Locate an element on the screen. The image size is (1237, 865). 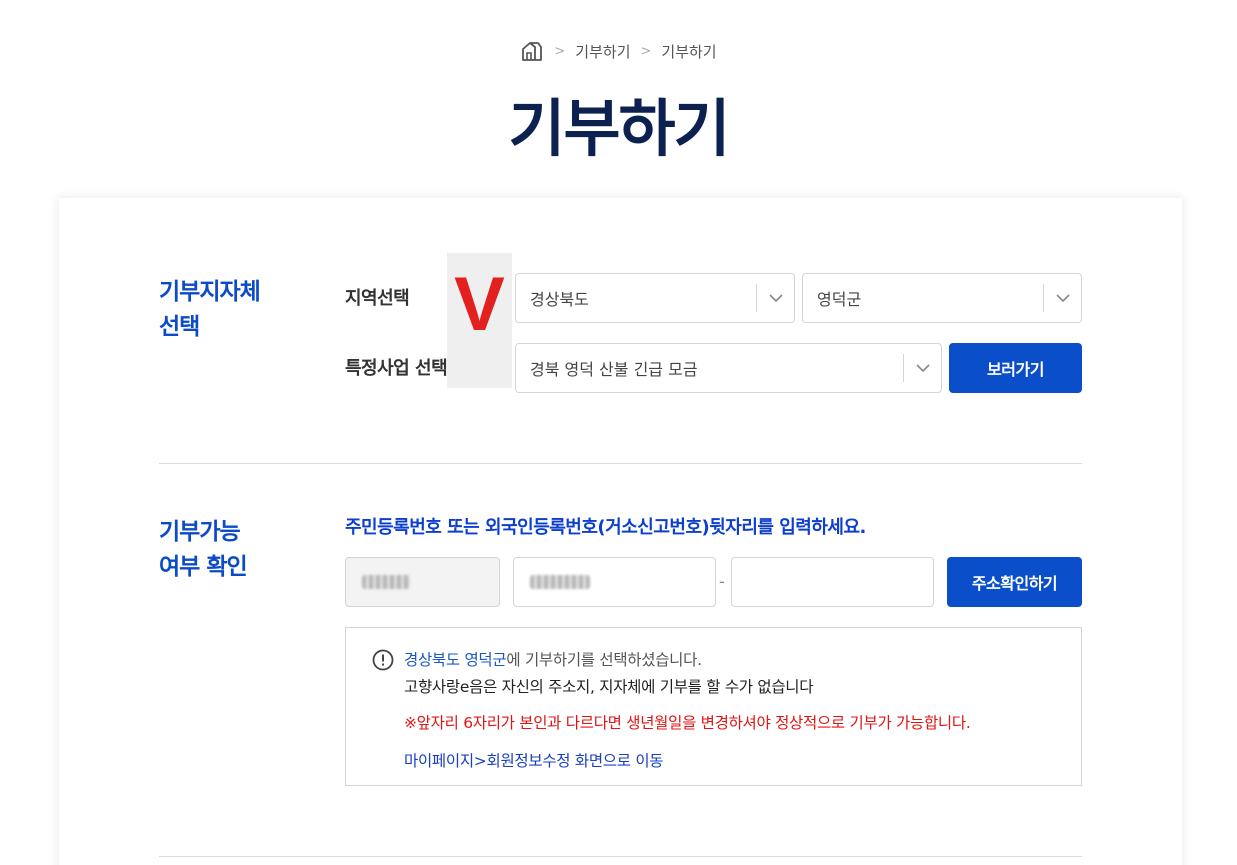
verify-address-button: 주소확인하기 is located at coordinates (1014, 582).